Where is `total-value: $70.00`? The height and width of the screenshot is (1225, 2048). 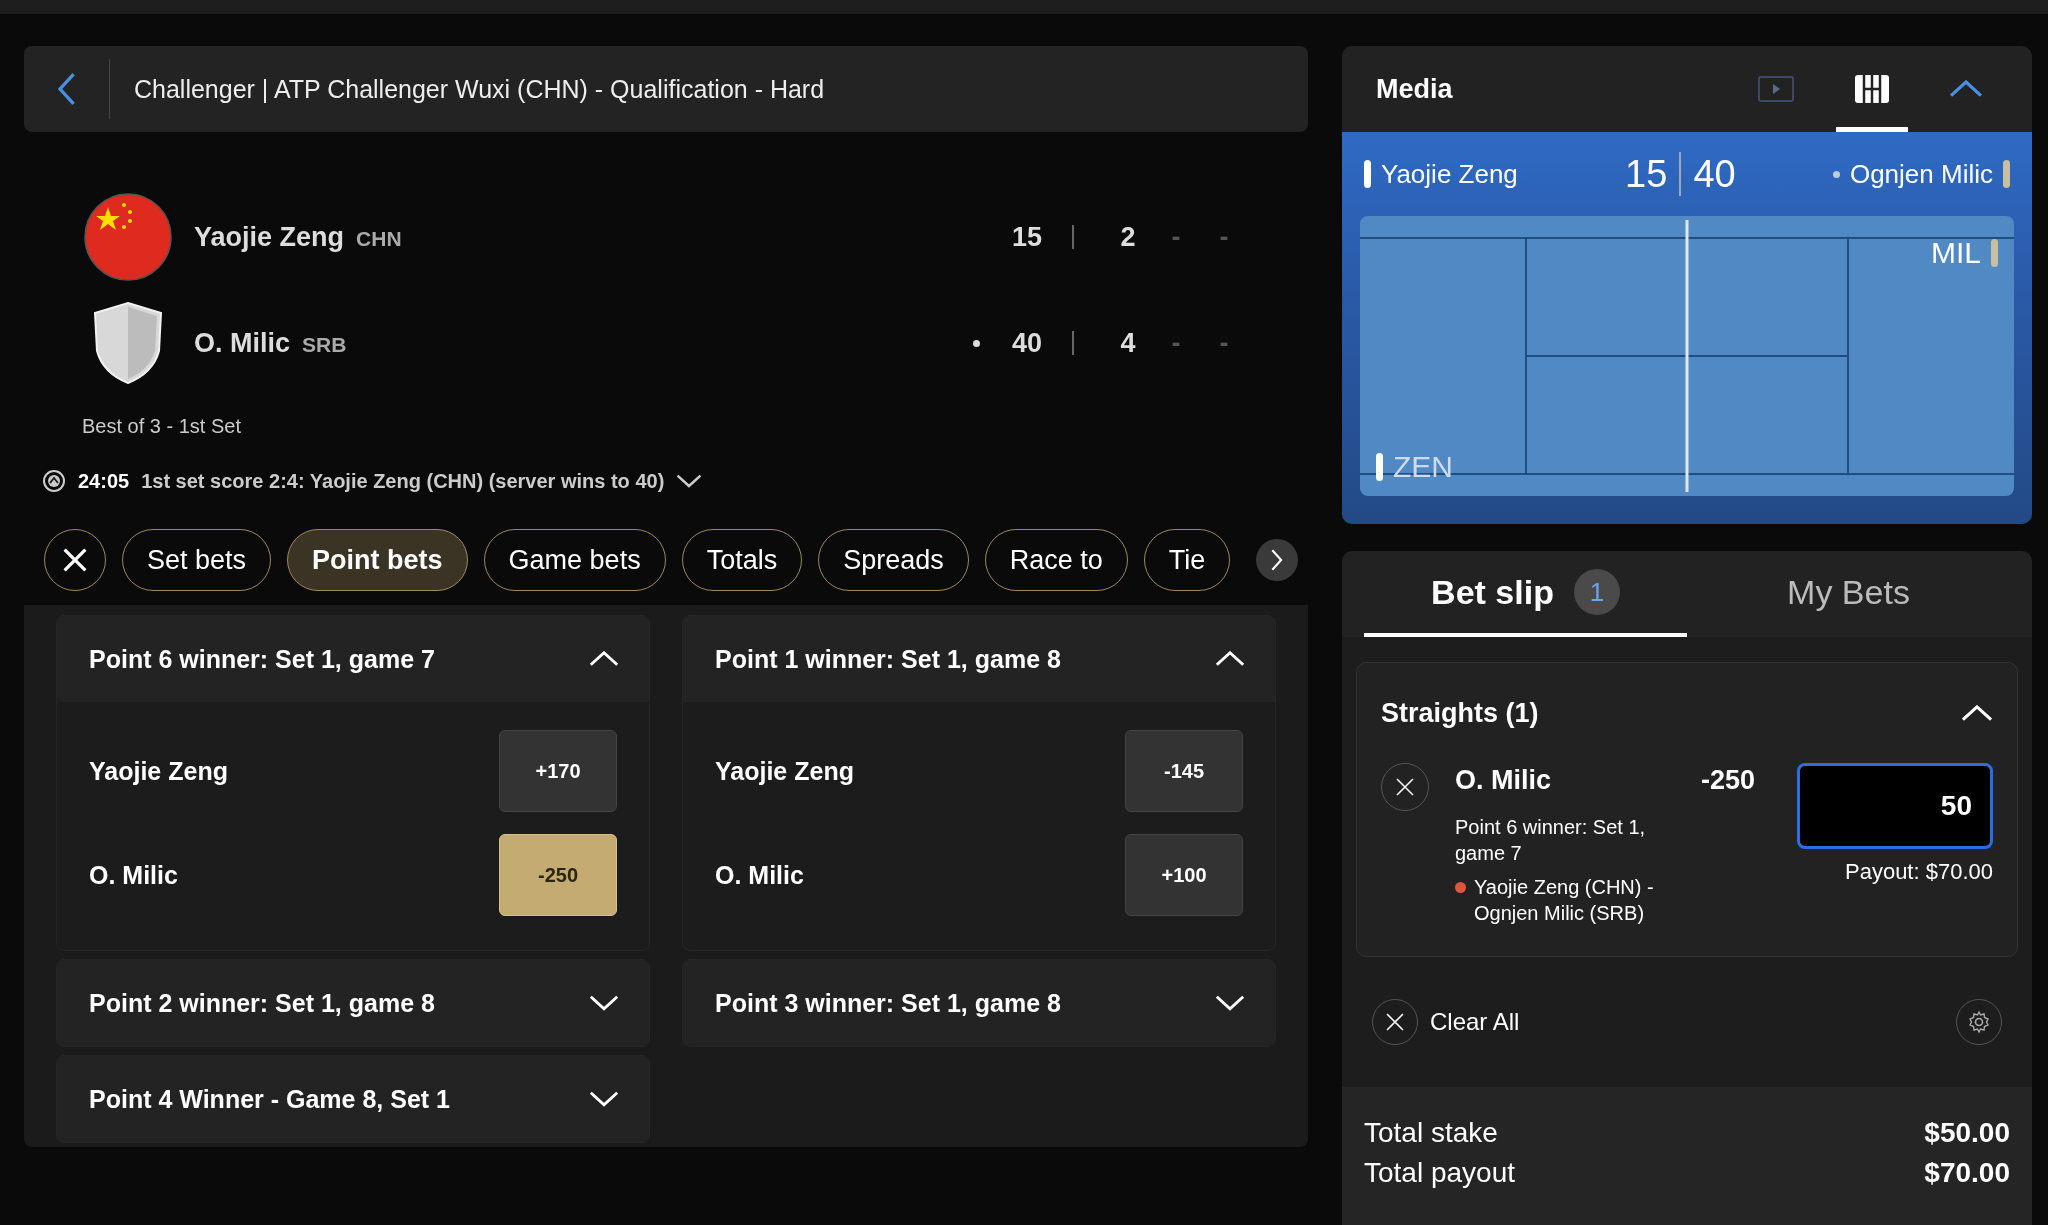 total-value: $70.00 is located at coordinates (1967, 1173).